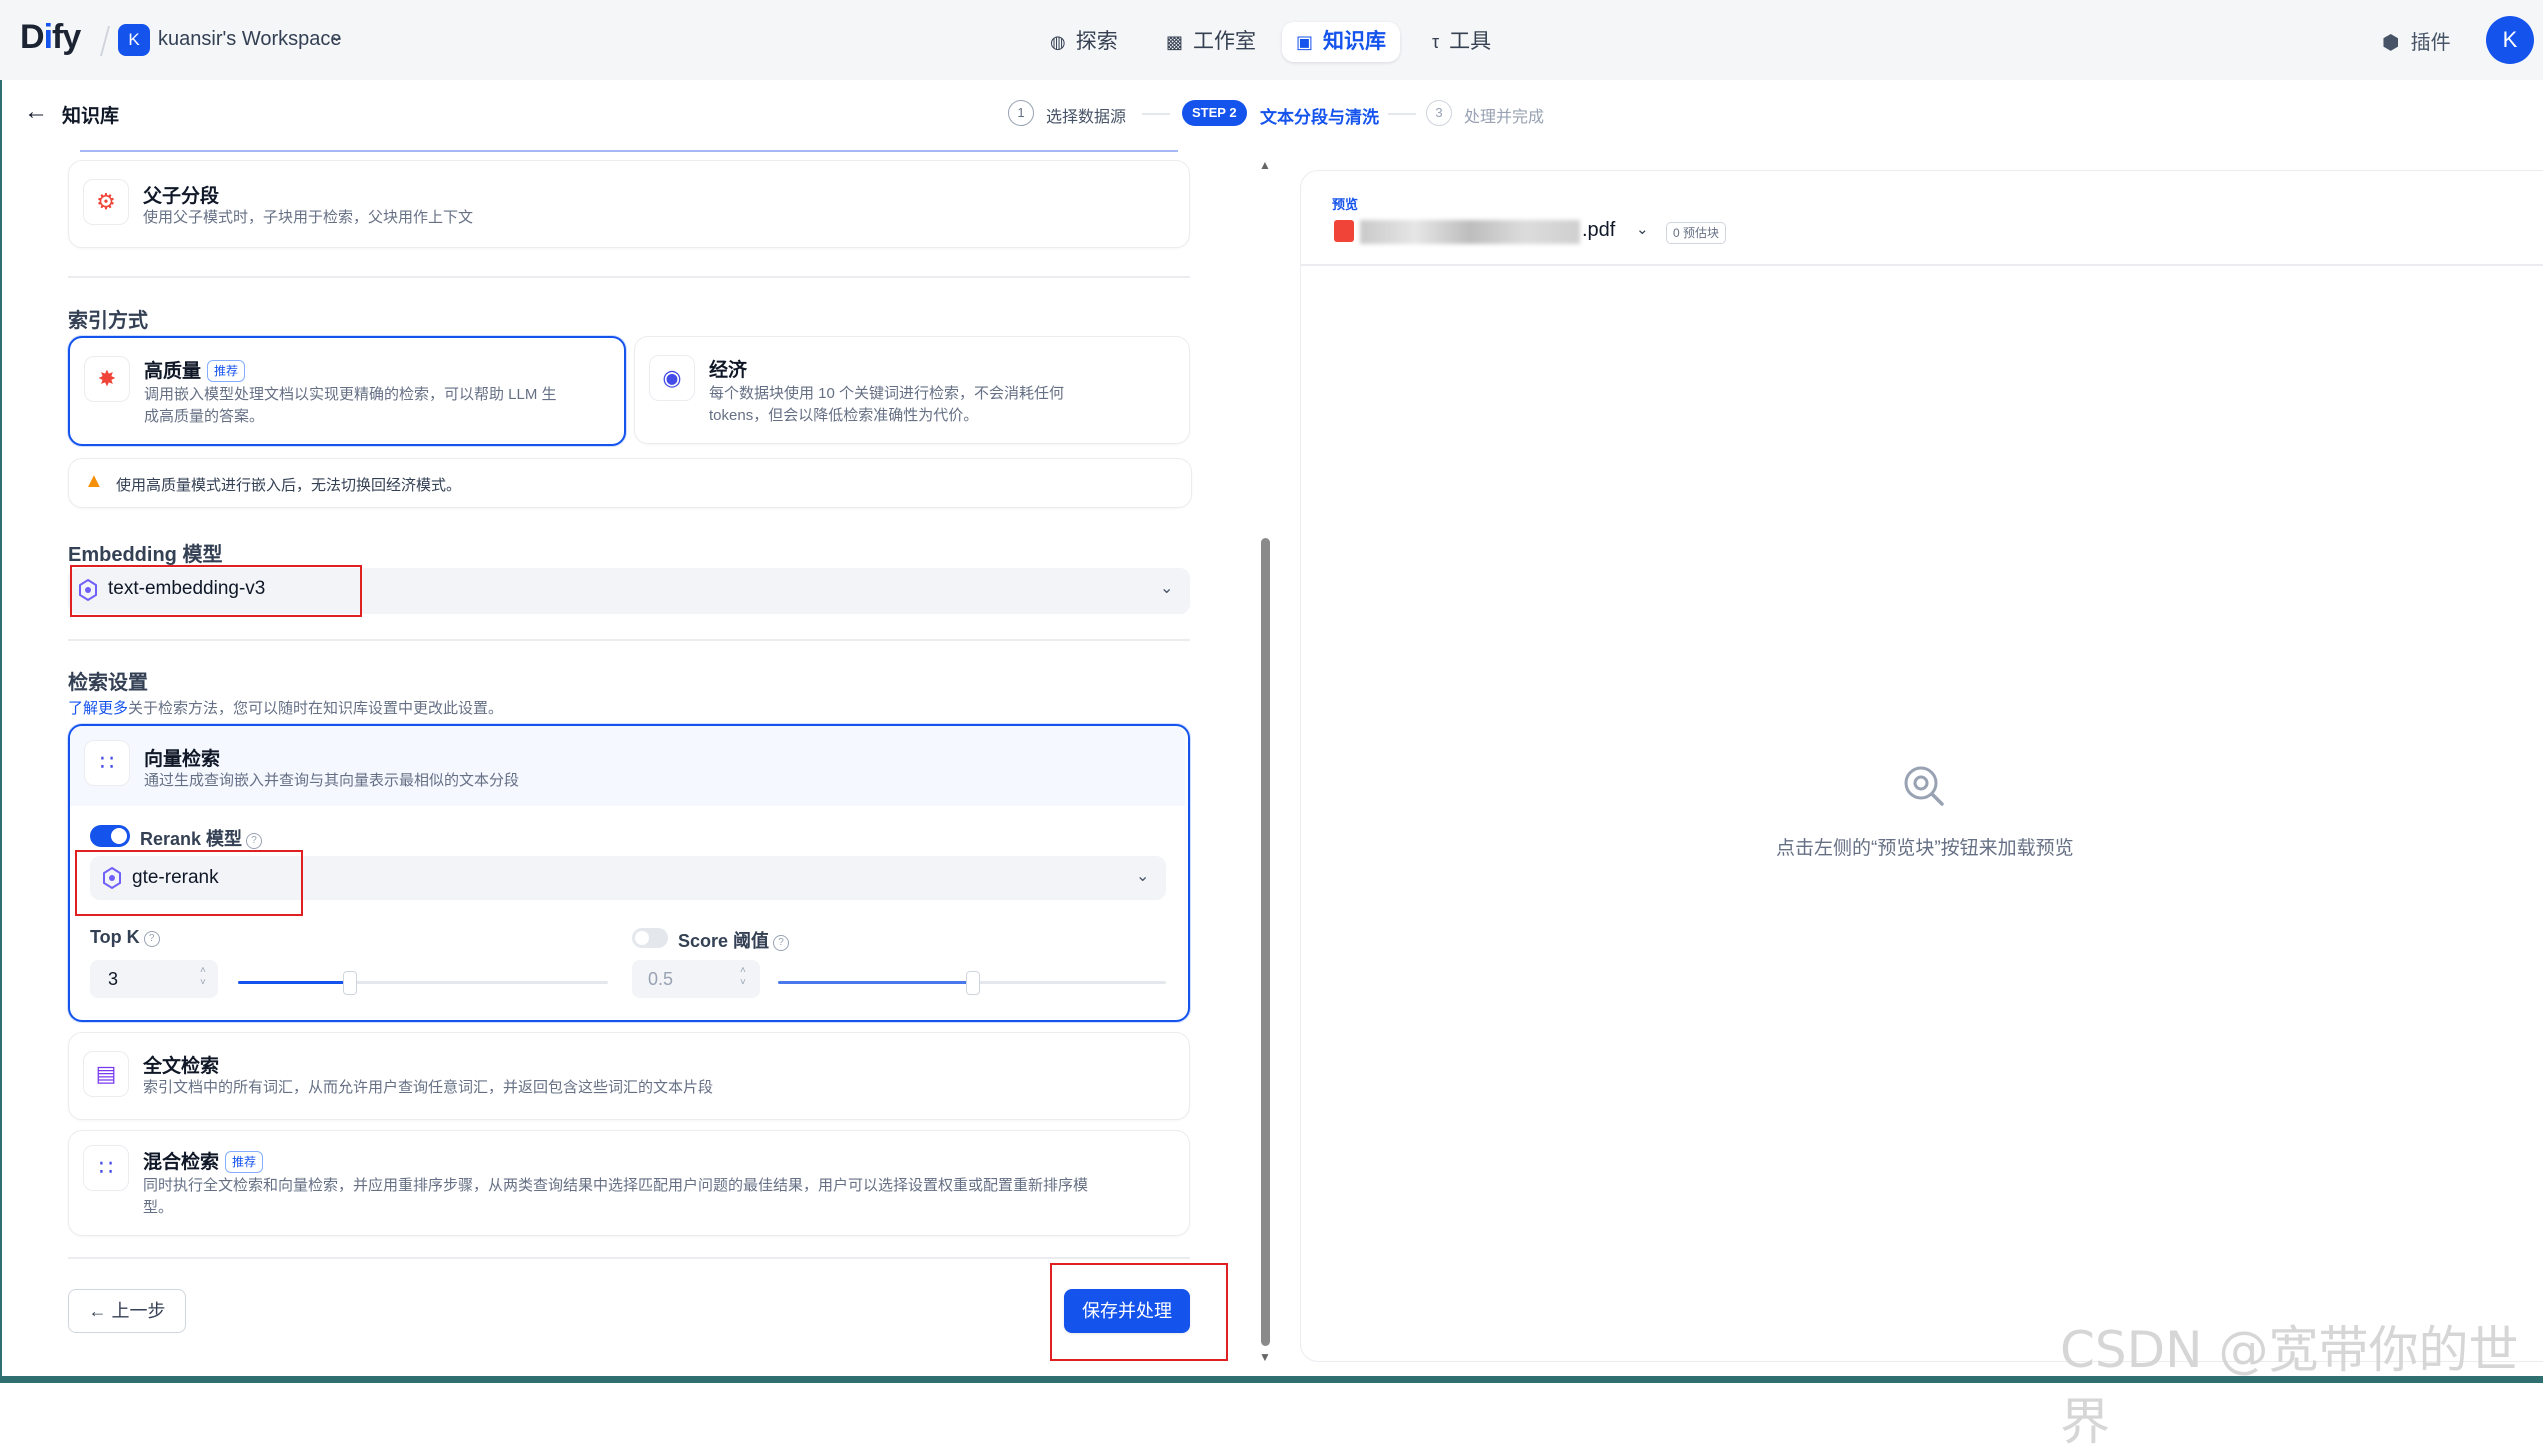 This screenshot has width=2543, height=1454. Describe the element at coordinates (1344, 231) in the screenshot. I see `pdf-file-icon` at that location.